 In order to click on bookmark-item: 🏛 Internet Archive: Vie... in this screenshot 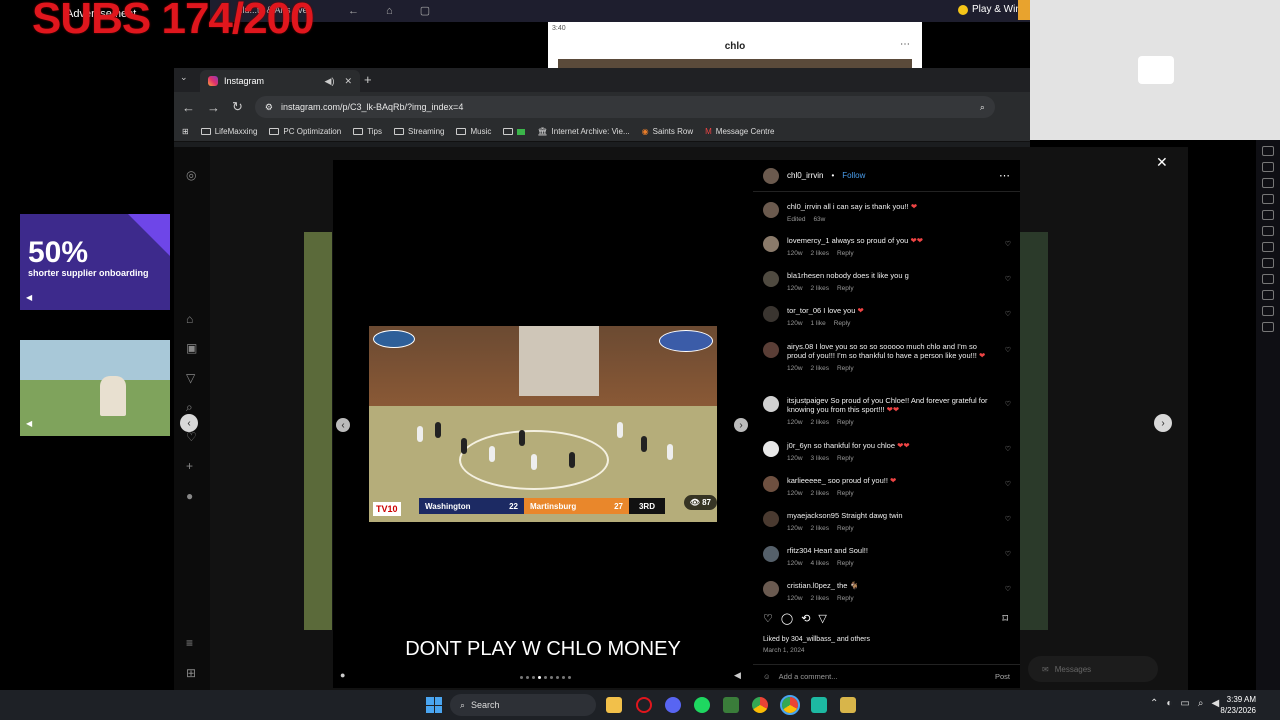, I will do `click(583, 131)`.